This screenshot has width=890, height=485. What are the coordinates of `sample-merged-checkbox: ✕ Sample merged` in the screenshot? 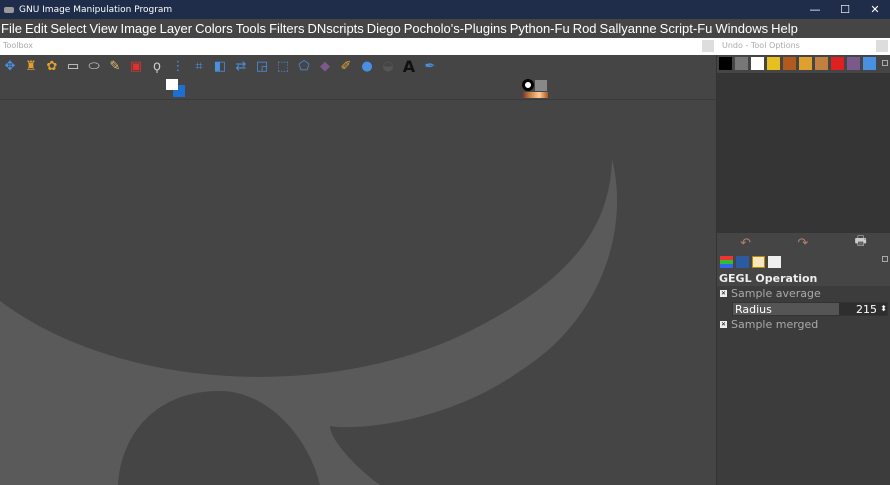 It's located at (803, 324).